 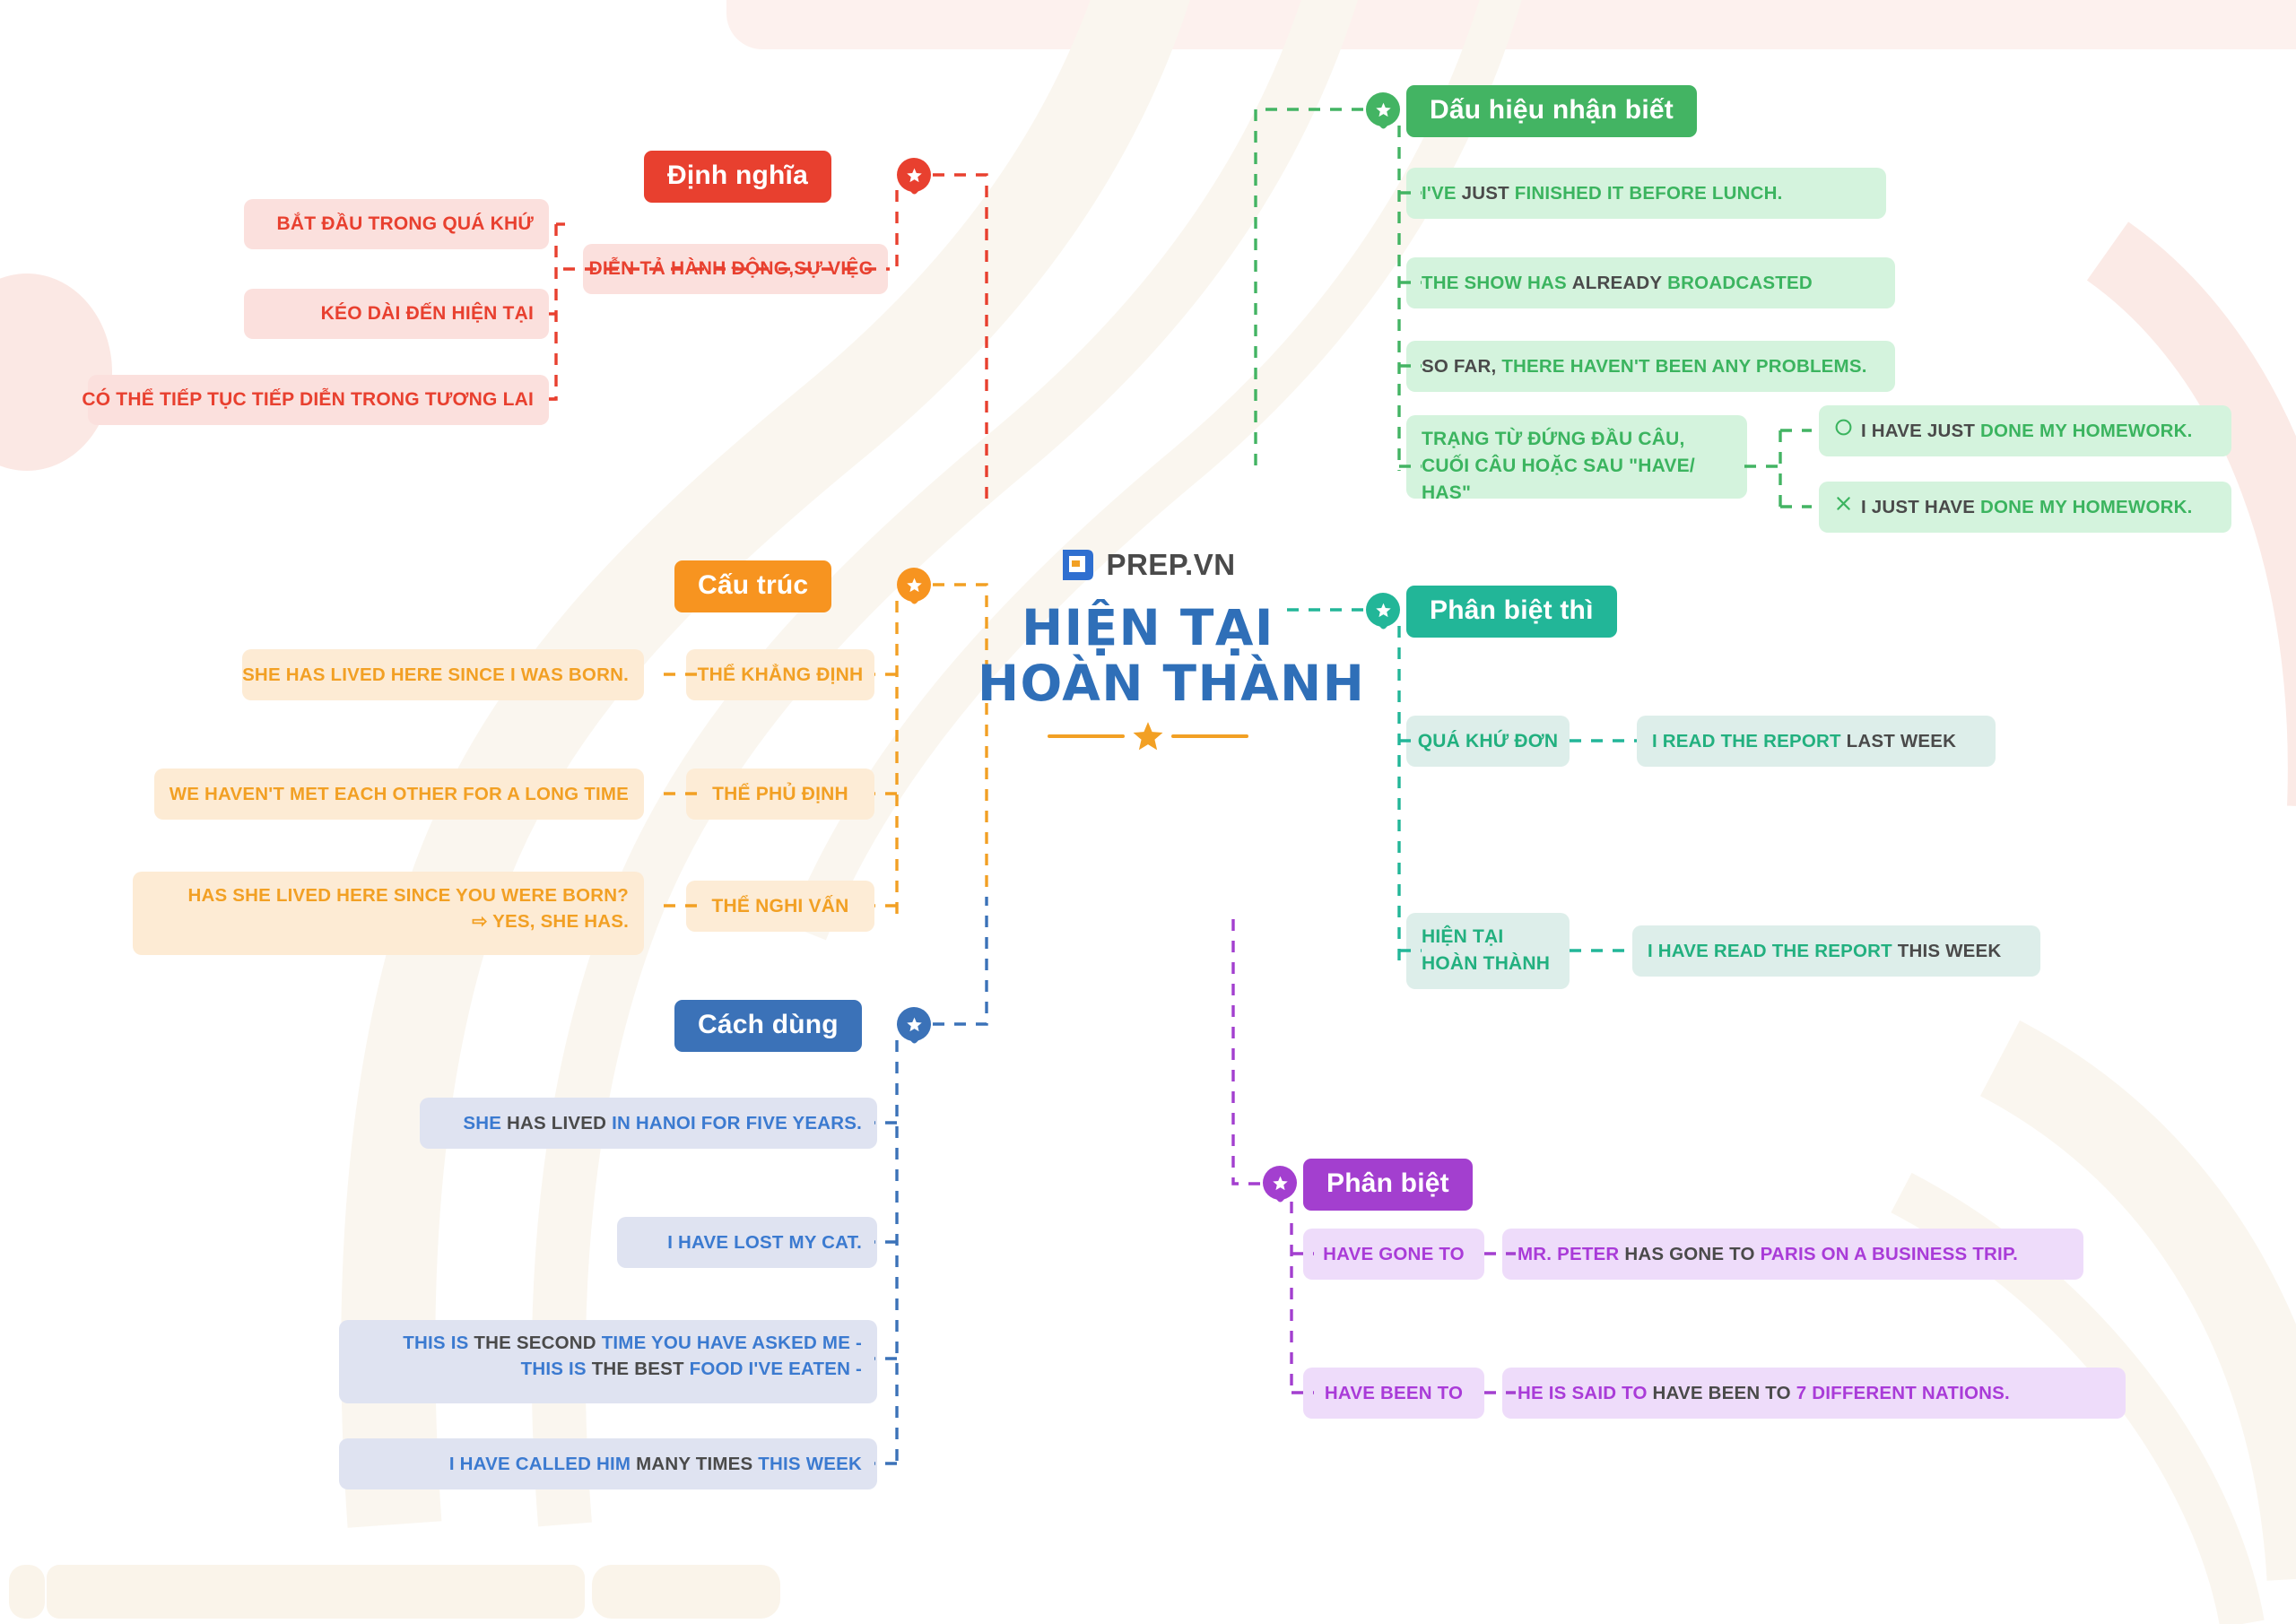 I want to click on leaf-cach-dung-1: SHE HAS LIVED IN HANOI FOR FIVE YEARS., so click(x=648, y=1123).